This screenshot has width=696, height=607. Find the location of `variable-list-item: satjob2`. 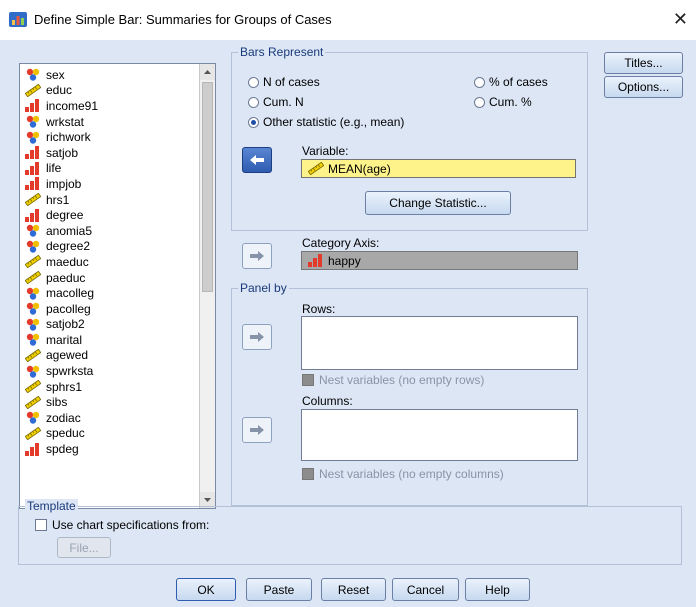

variable-list-item: satjob2 is located at coordinates (109, 325).